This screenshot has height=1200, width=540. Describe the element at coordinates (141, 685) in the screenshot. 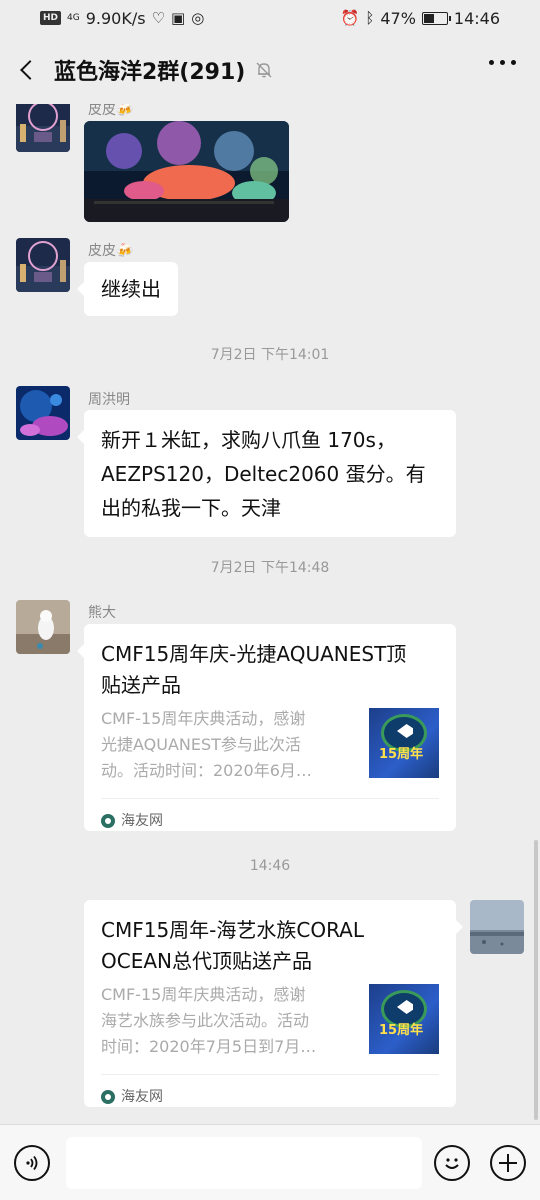

I see `card-title-line: 贴送产品` at that location.